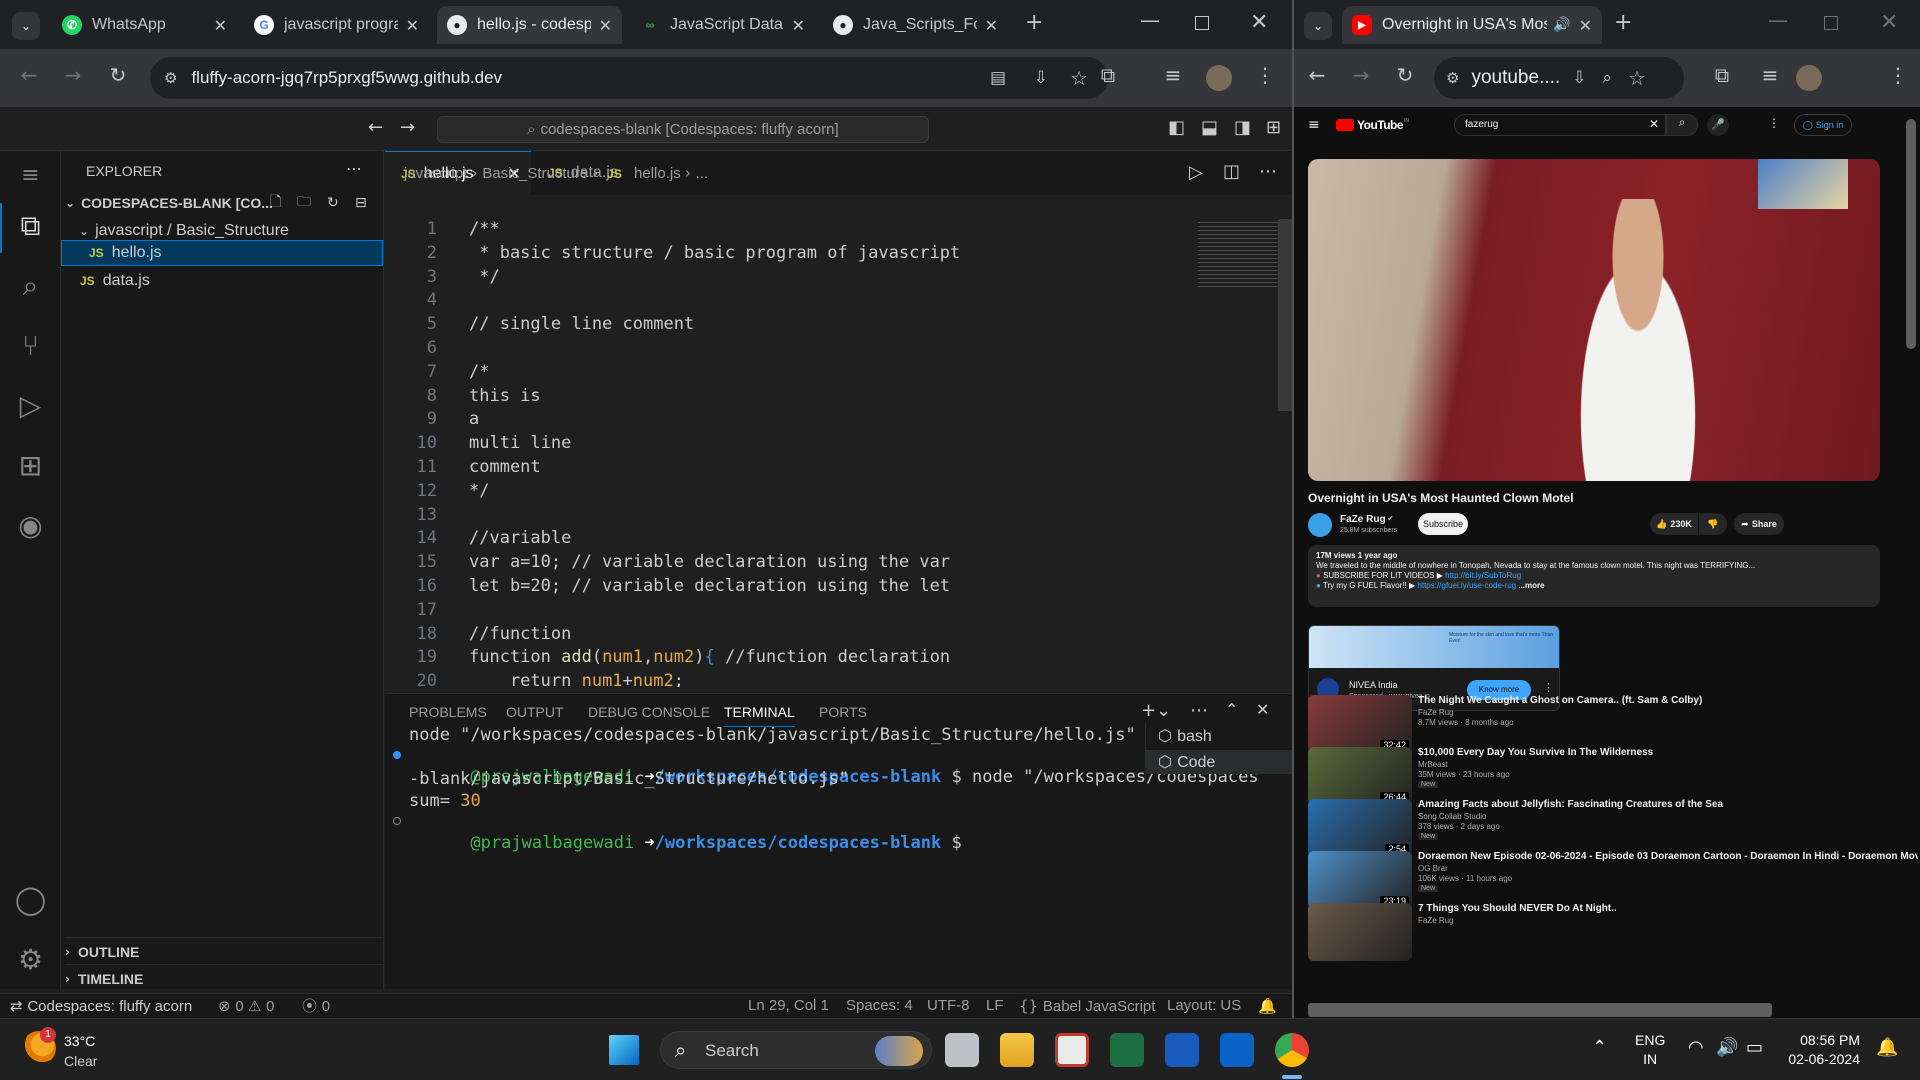  What do you see at coordinates (1318, 26) in the screenshot?
I see `tab-search-button: ⌄` at bounding box center [1318, 26].